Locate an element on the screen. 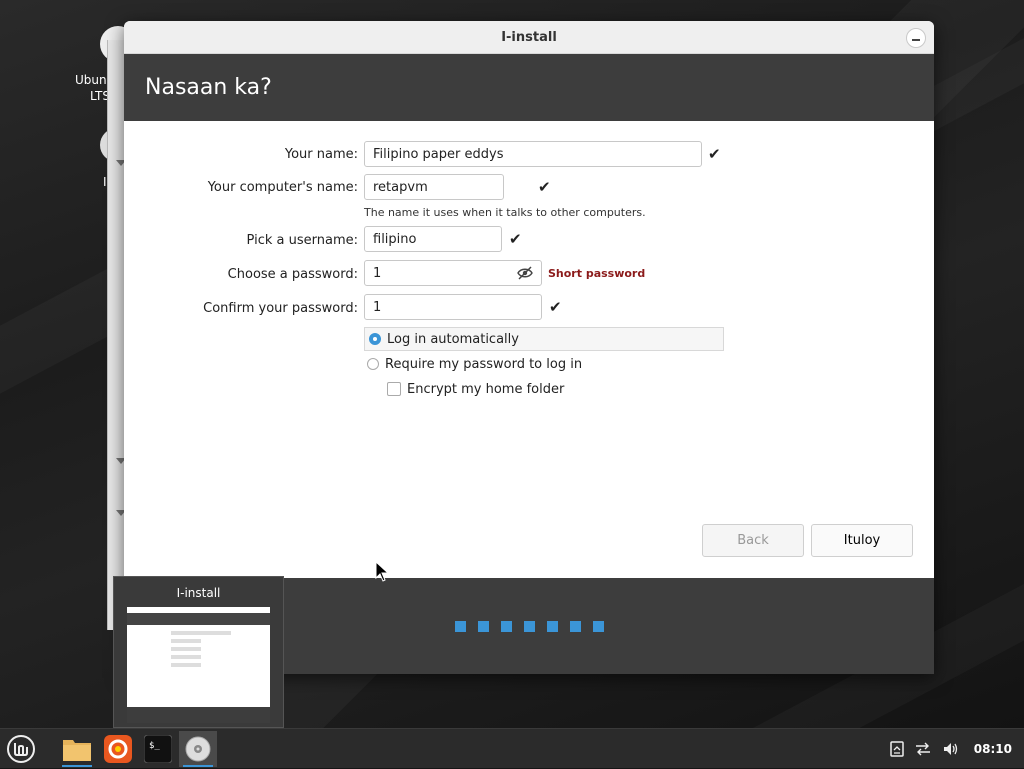 The image size is (1024, 769). disc-icon is located at coordinates (198, 749).